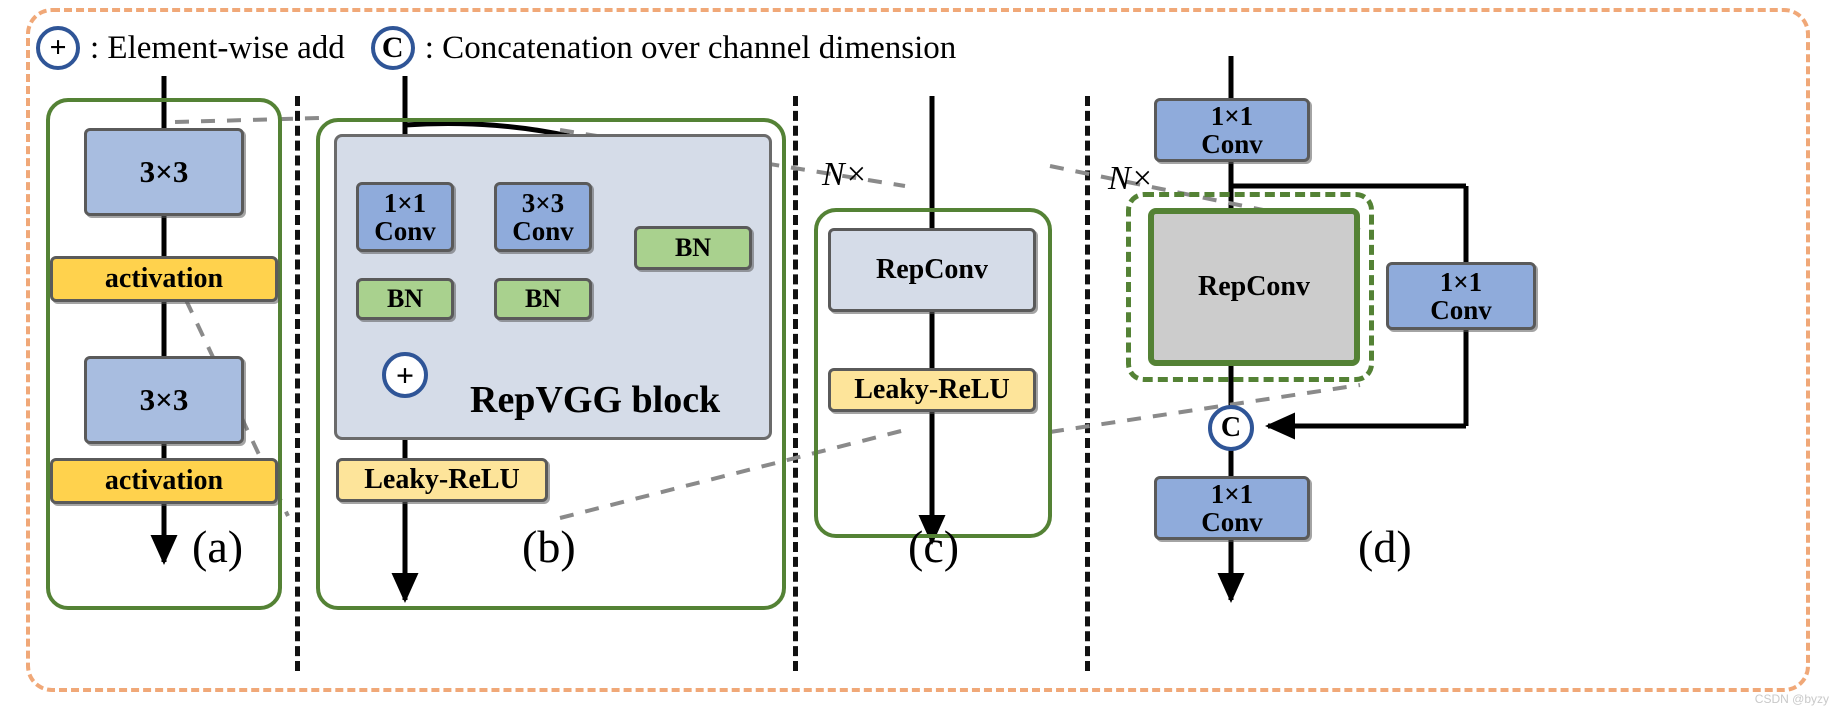 The height and width of the screenshot is (712, 1837). I want to click on panel-c-leaky-relu: Leaky-ReLU, so click(932, 390).